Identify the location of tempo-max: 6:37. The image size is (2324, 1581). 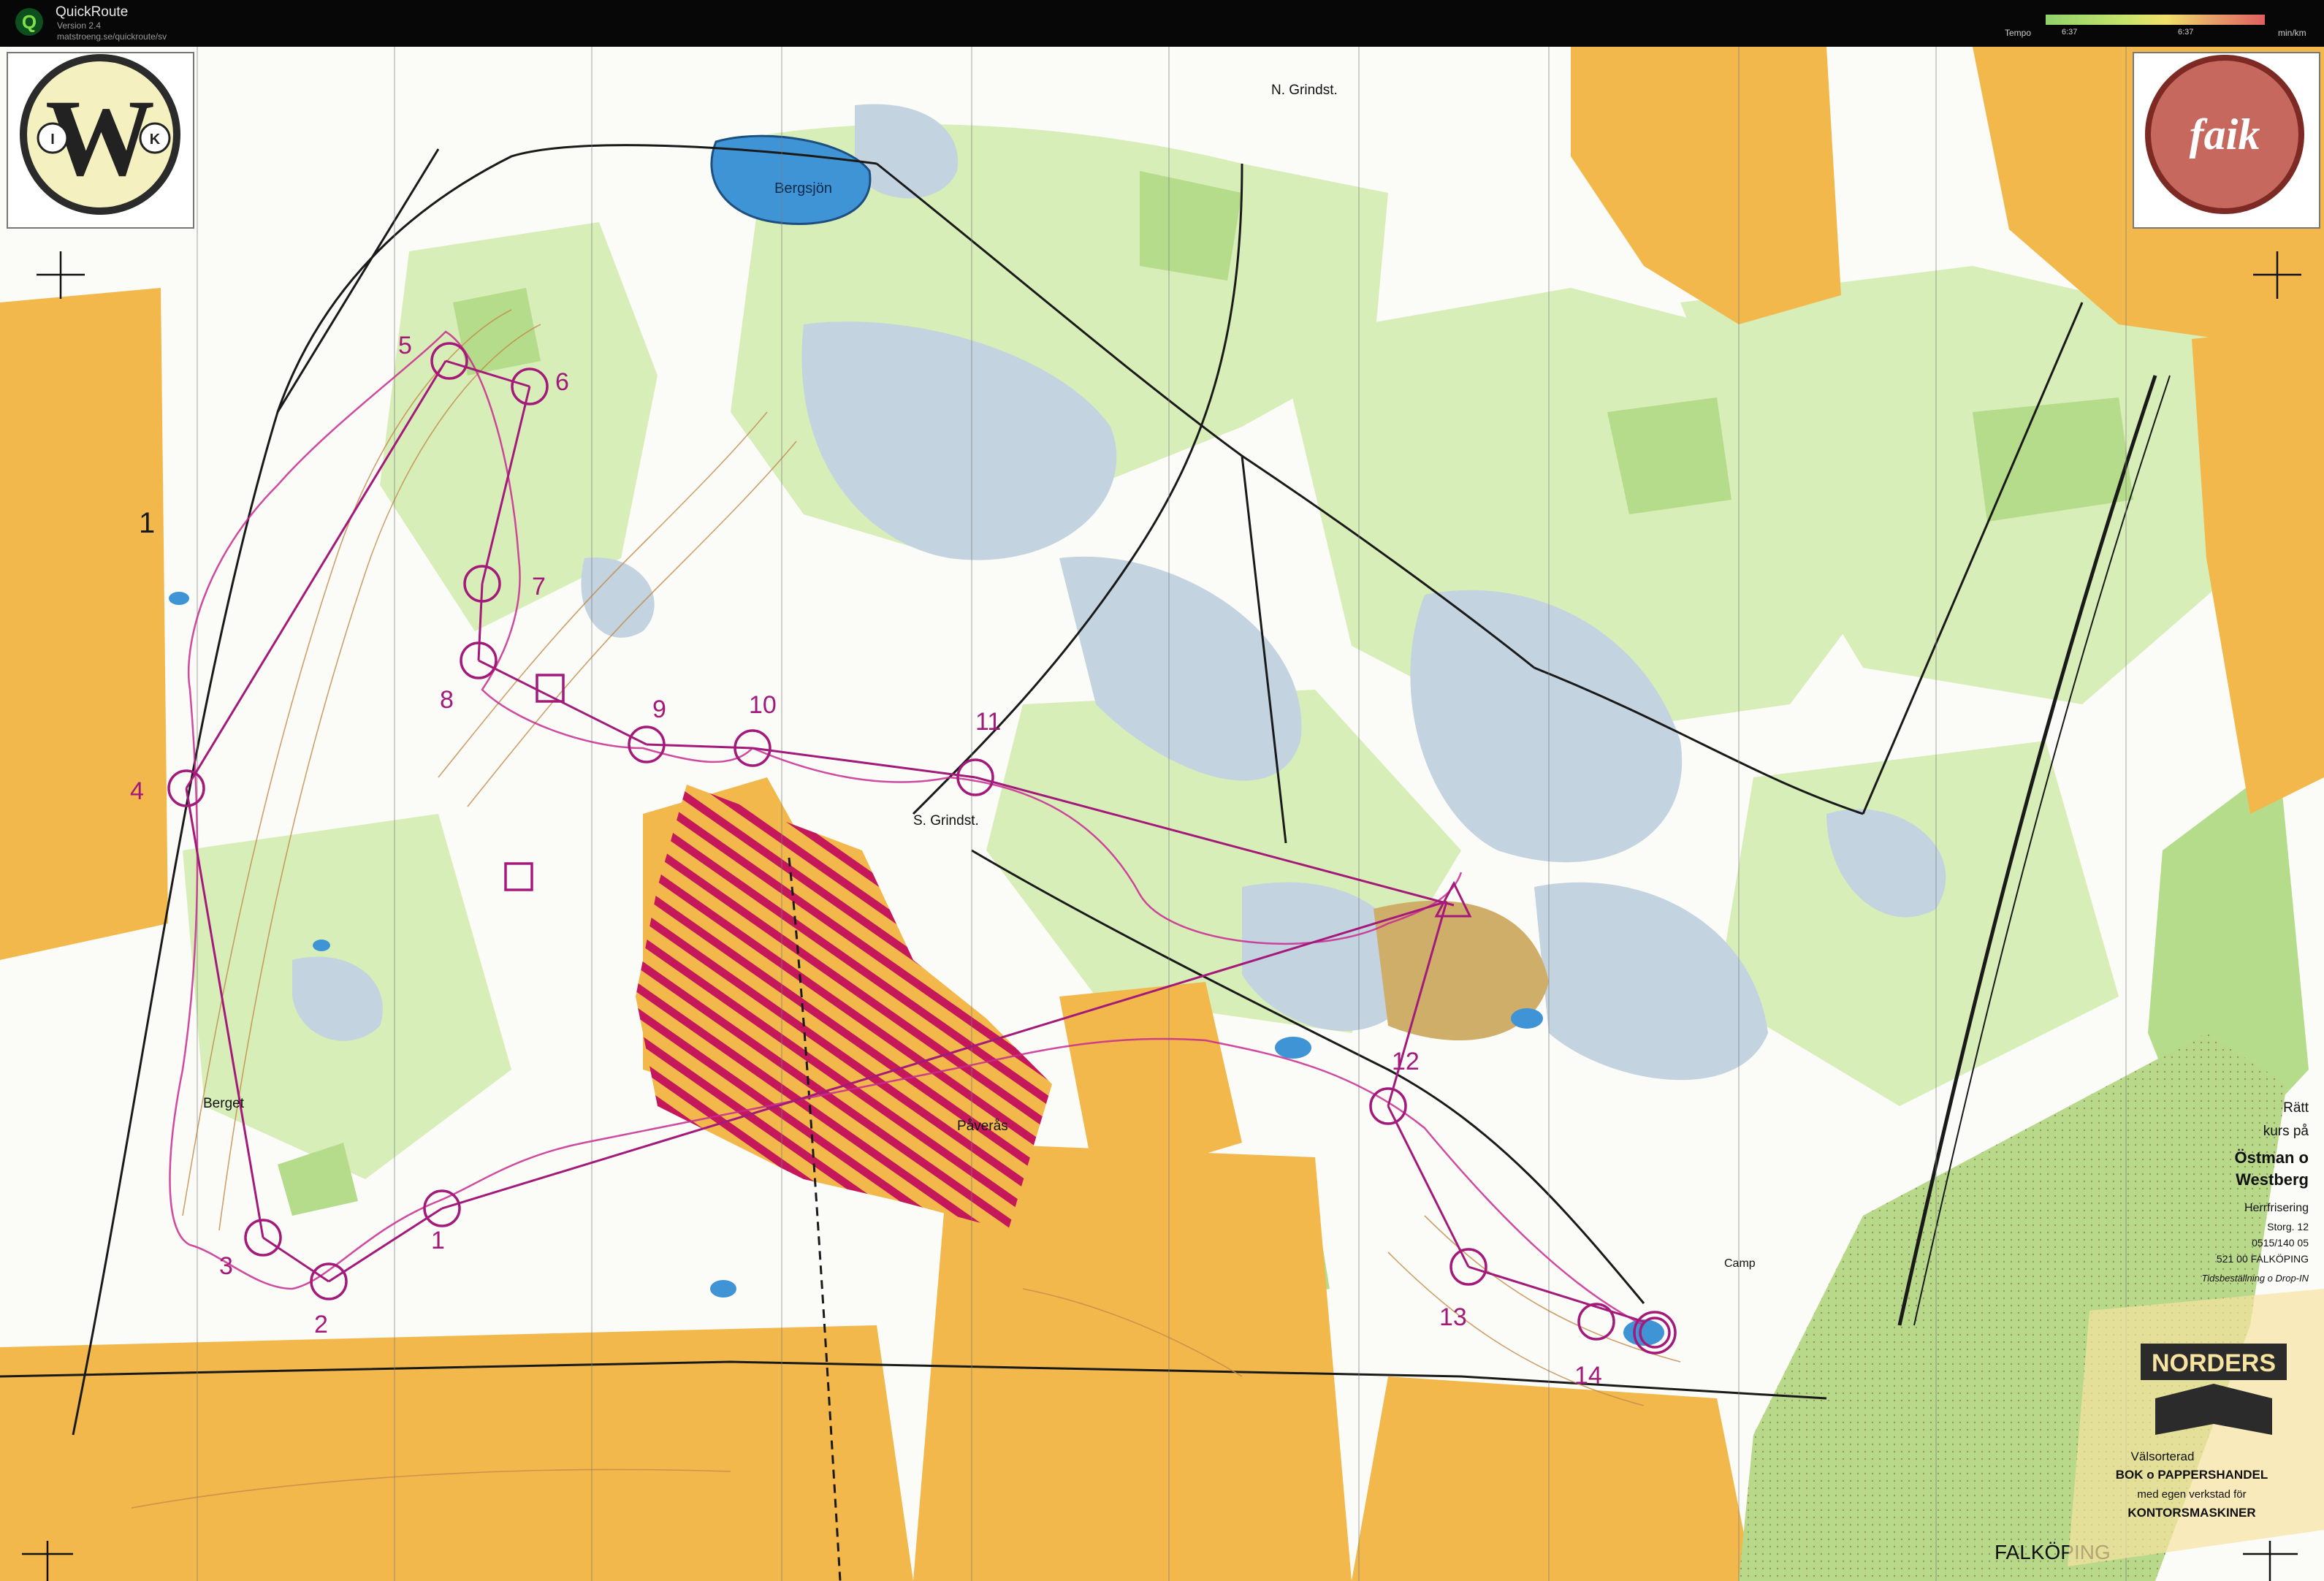
(2186, 32).